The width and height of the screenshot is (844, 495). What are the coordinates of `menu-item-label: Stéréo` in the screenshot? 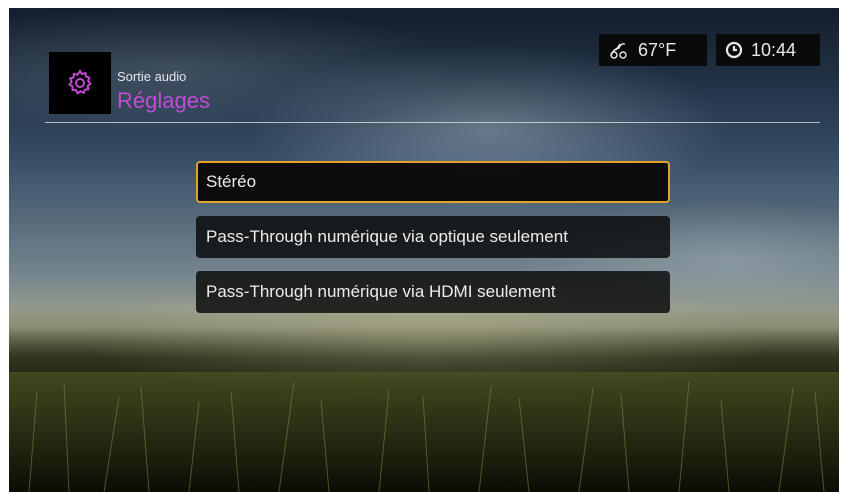 It's located at (231, 181).